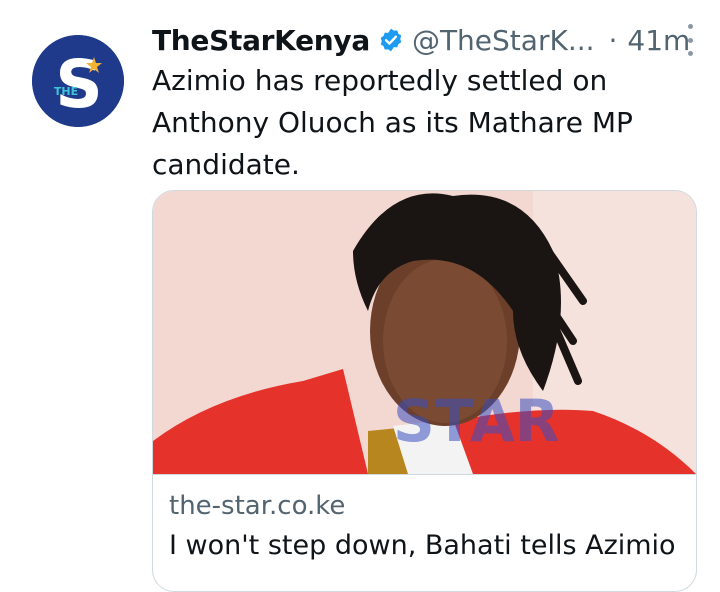 This screenshot has width=720, height=592. I want to click on avatar: S THE, so click(78, 81).